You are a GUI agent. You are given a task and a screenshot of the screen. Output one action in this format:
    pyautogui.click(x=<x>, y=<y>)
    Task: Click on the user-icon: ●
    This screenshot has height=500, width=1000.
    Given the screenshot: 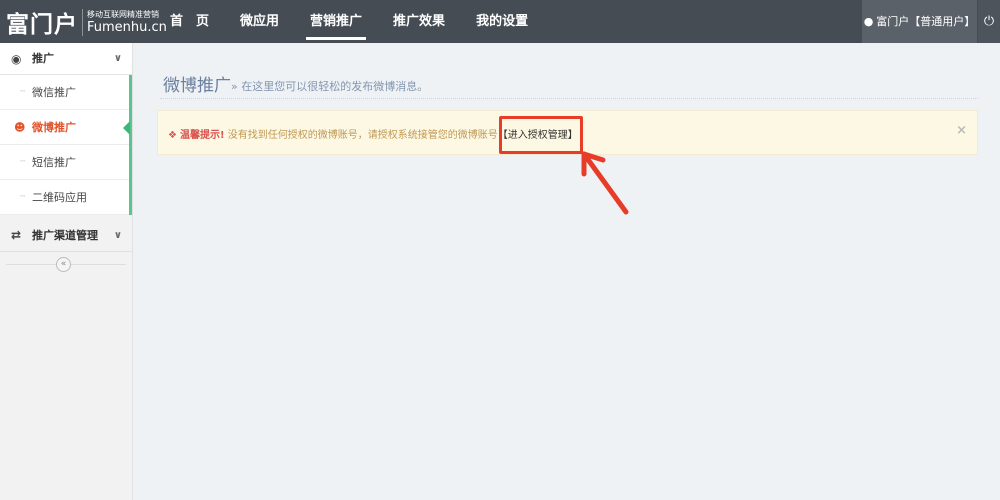 What is the action you would take?
    pyautogui.click(x=868, y=21)
    